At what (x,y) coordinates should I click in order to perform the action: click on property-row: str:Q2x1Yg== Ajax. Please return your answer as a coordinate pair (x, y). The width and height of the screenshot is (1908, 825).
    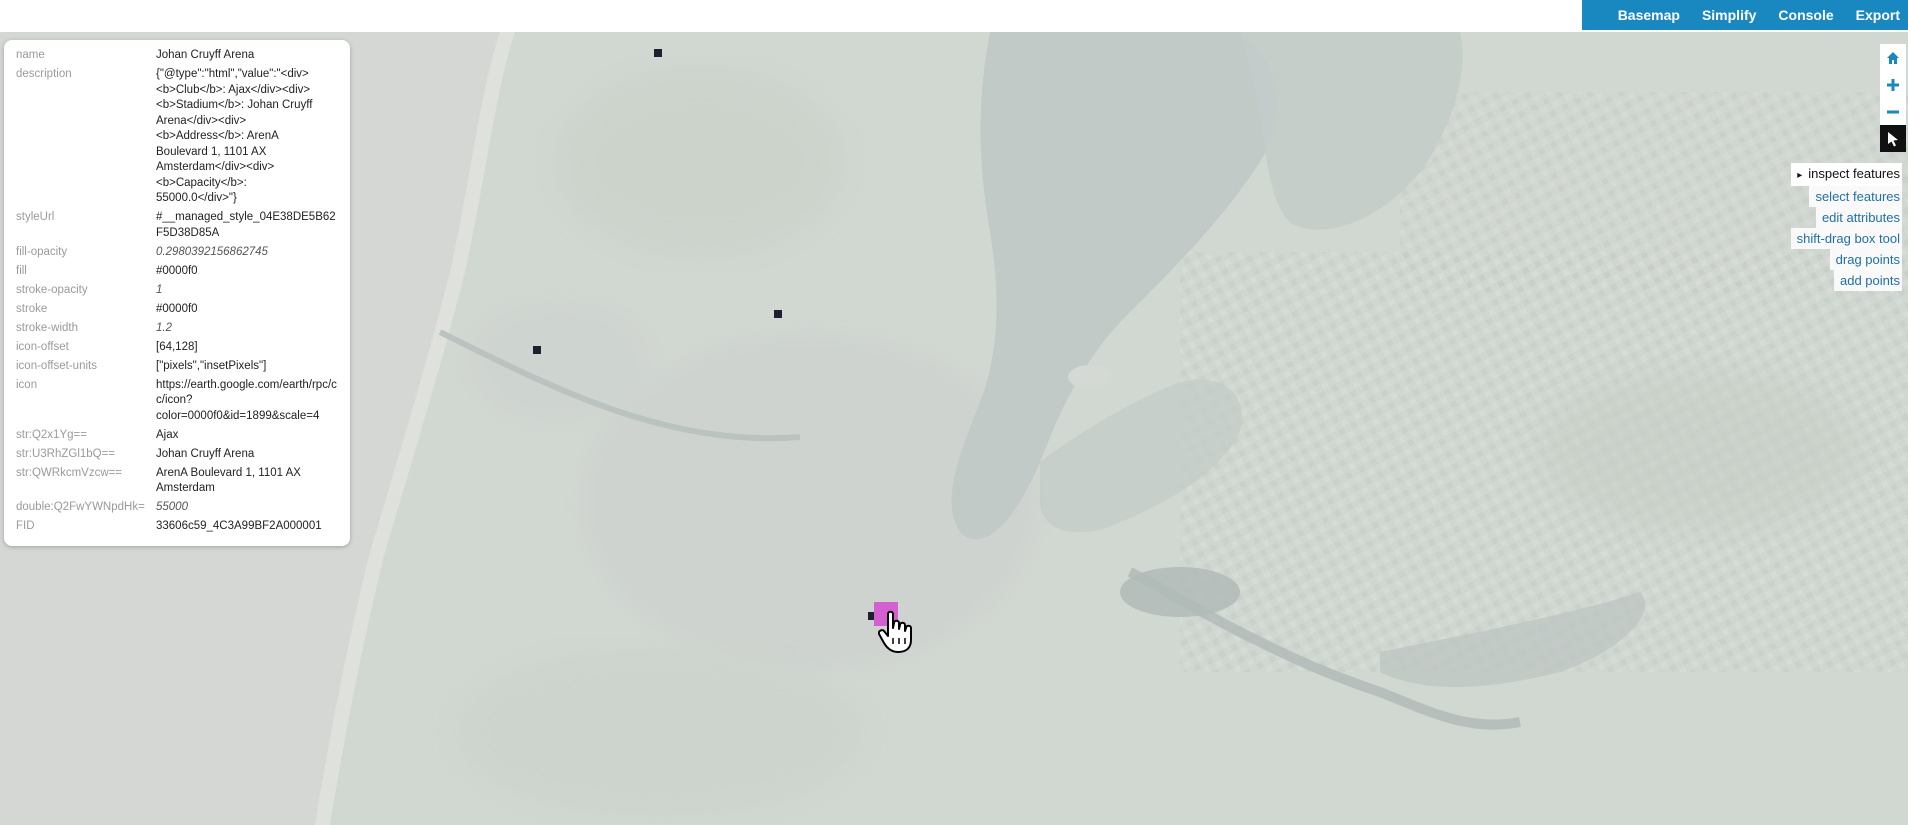
    Looking at the image, I should click on (178, 436).